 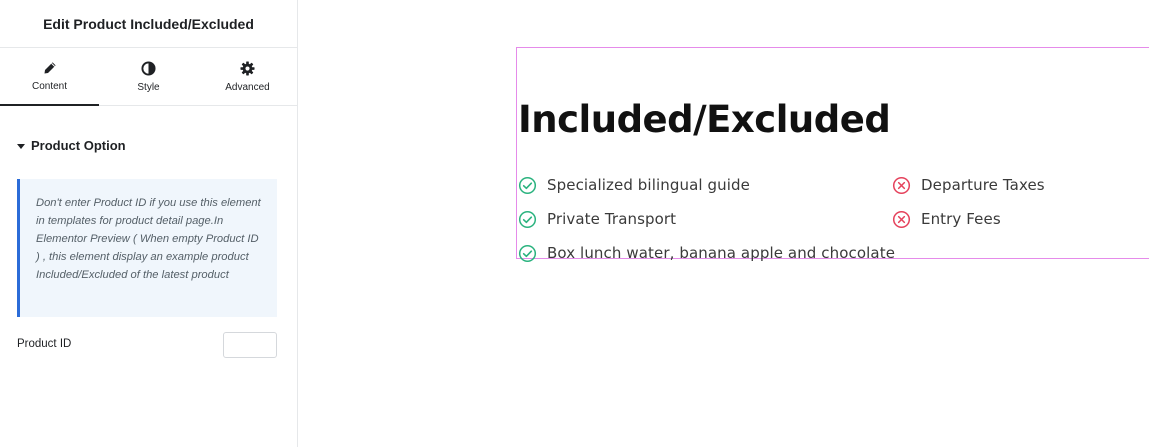 What do you see at coordinates (21, 146) in the screenshot?
I see `caret-down-icon` at bounding box center [21, 146].